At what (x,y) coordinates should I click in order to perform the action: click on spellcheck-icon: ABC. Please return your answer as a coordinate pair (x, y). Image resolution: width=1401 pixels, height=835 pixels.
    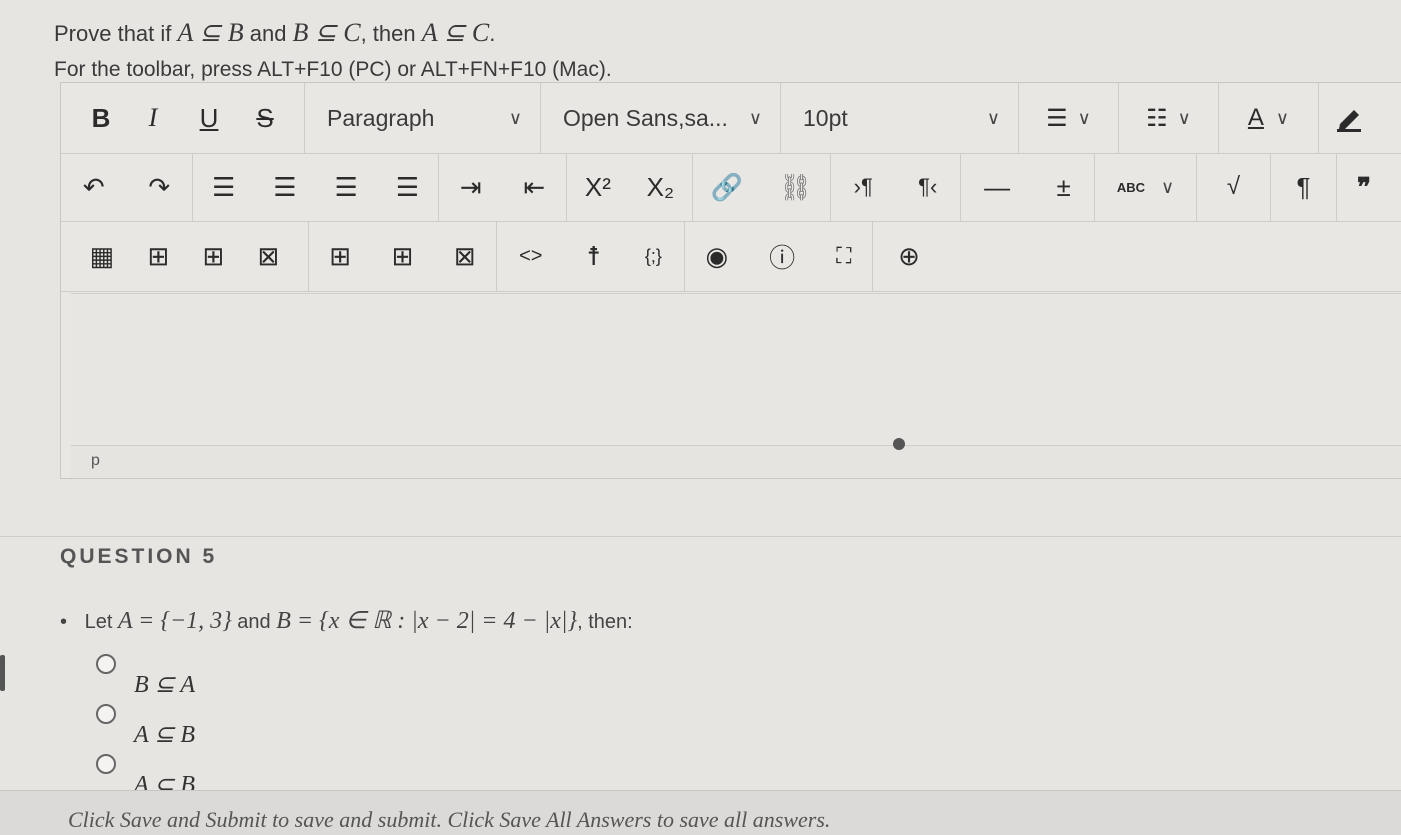
    Looking at the image, I should click on (1130, 187).